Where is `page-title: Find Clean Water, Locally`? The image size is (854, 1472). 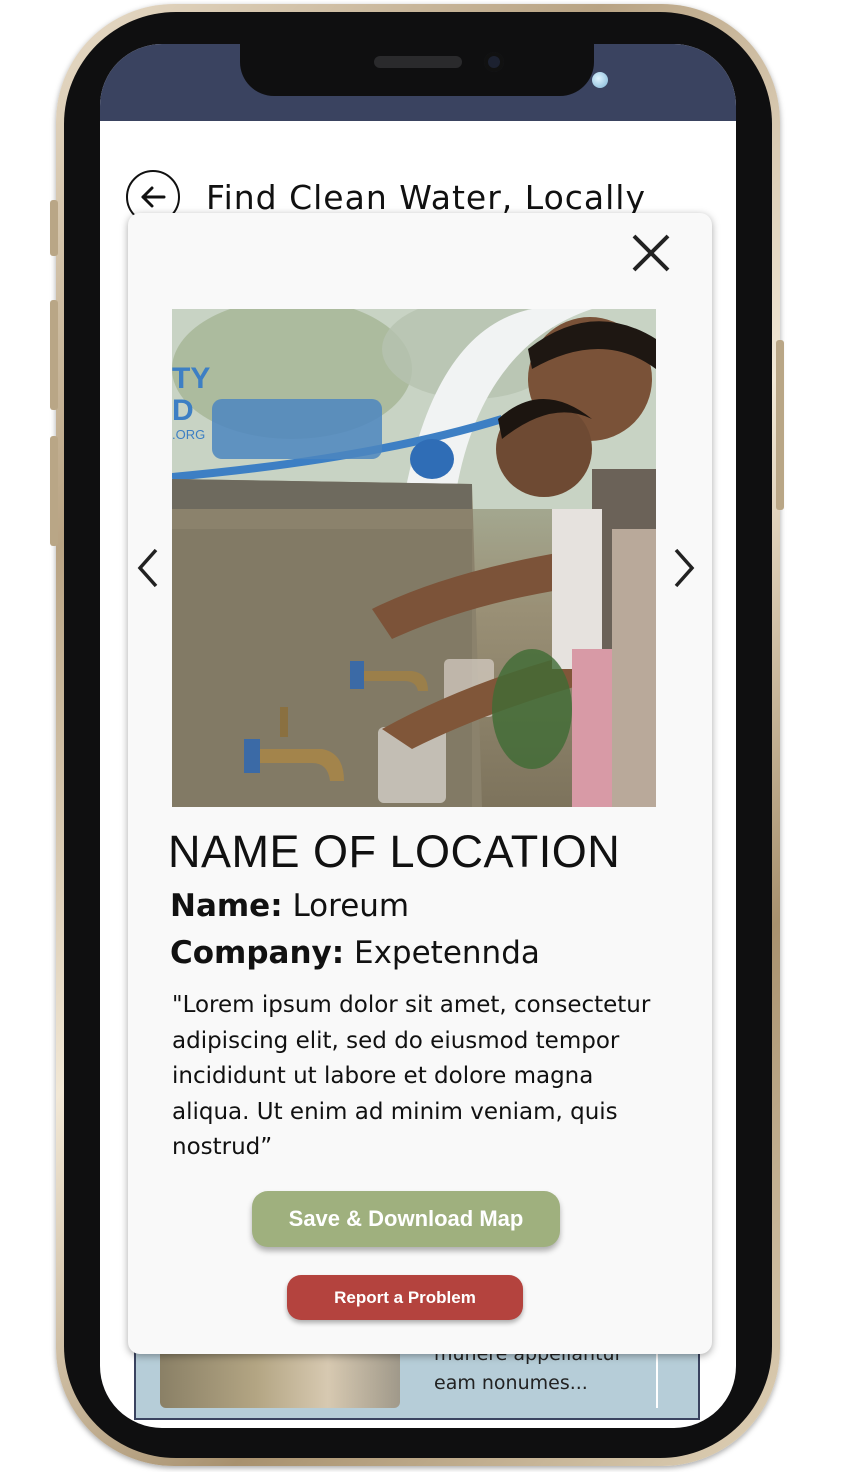 page-title: Find Clean Water, Locally is located at coordinates (426, 197).